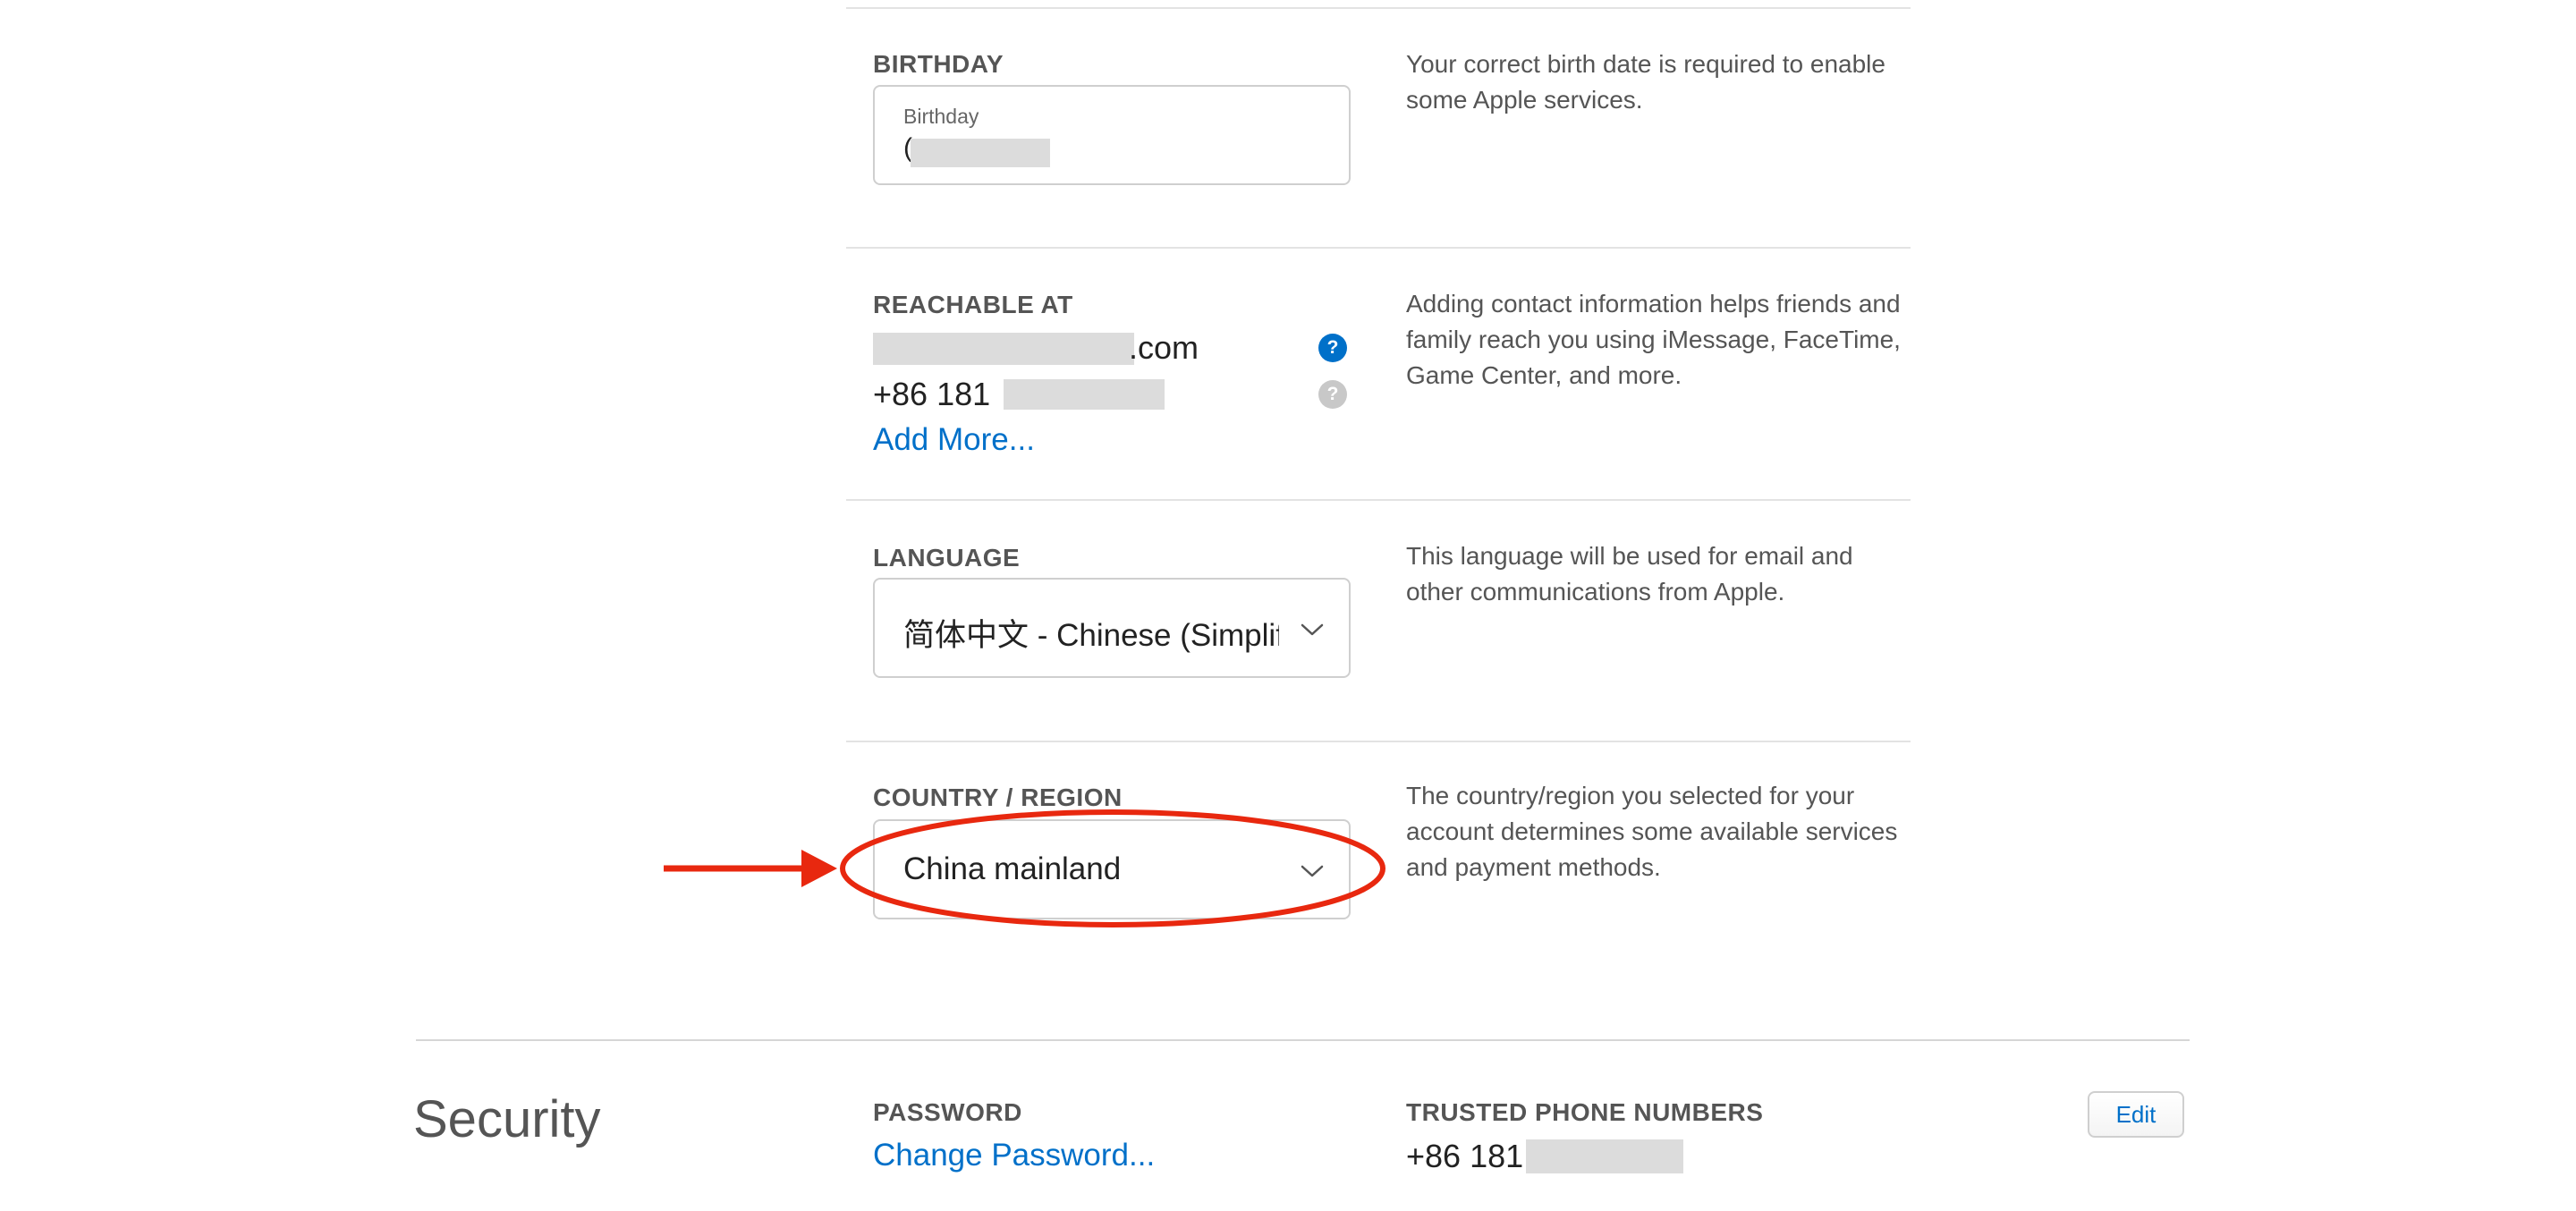  I want to click on ellipse-highlight, so click(1112, 868).